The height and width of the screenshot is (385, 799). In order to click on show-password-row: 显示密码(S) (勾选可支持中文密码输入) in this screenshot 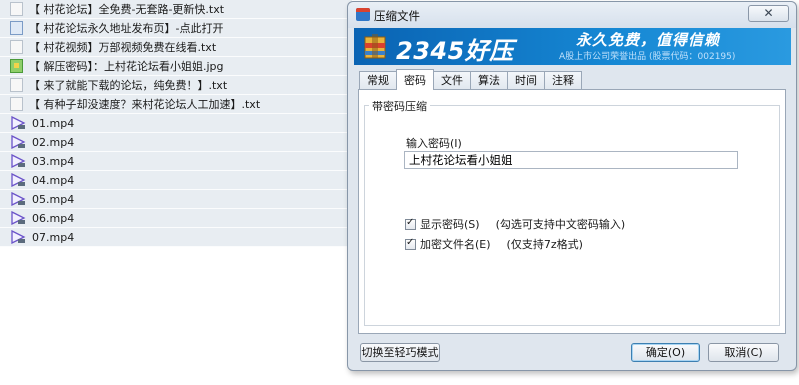, I will do `click(515, 224)`.